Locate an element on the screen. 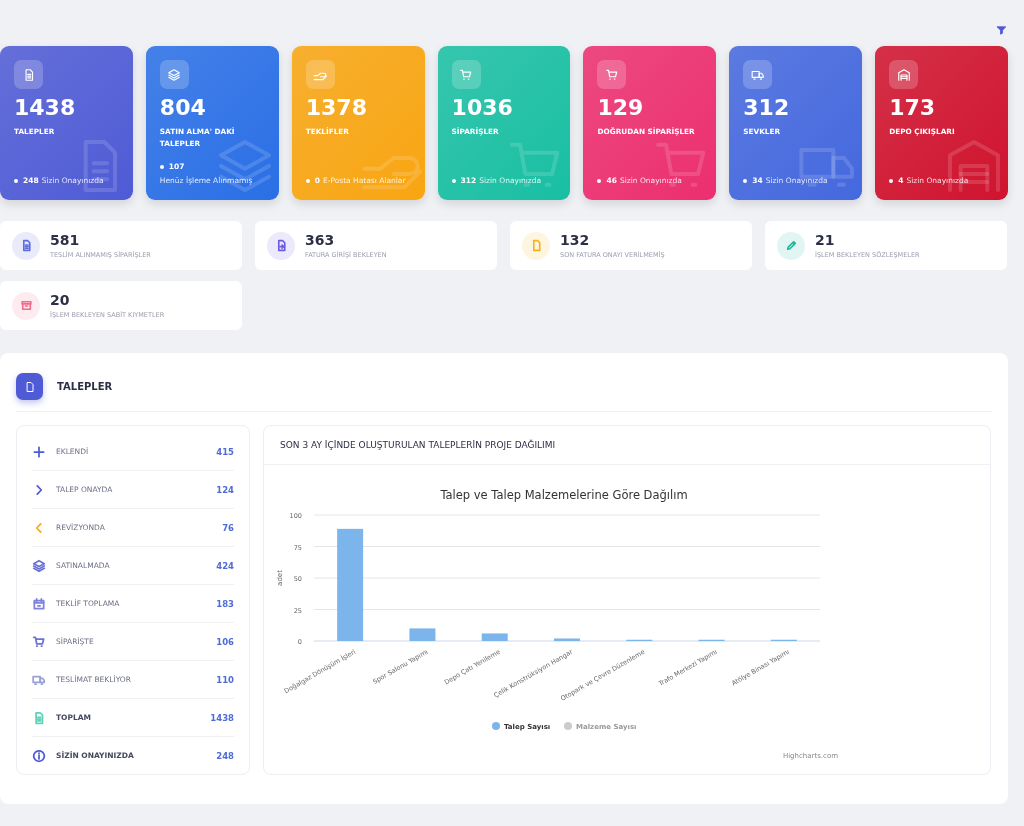 This screenshot has width=1024, height=826. tile-value: 581 is located at coordinates (65, 240).